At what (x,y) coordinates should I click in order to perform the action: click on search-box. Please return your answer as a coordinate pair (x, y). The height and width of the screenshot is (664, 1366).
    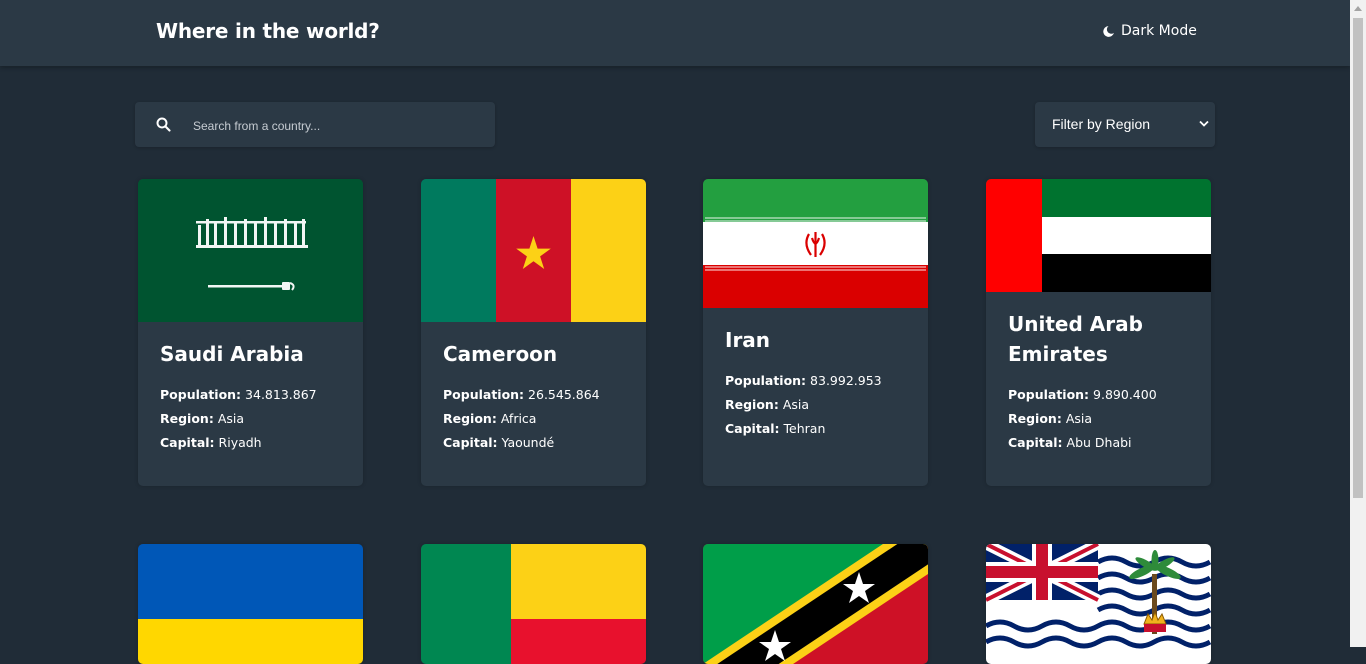
    Looking at the image, I should click on (315, 125).